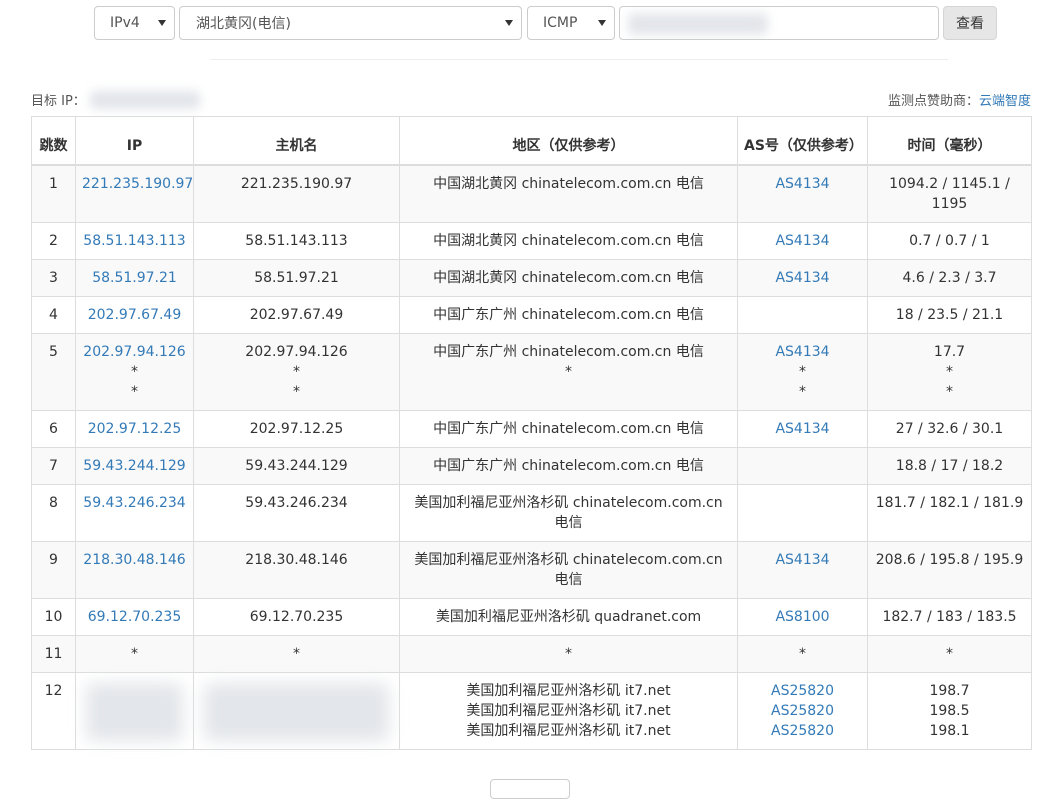  What do you see at coordinates (579, 59) in the screenshot?
I see `divider` at bounding box center [579, 59].